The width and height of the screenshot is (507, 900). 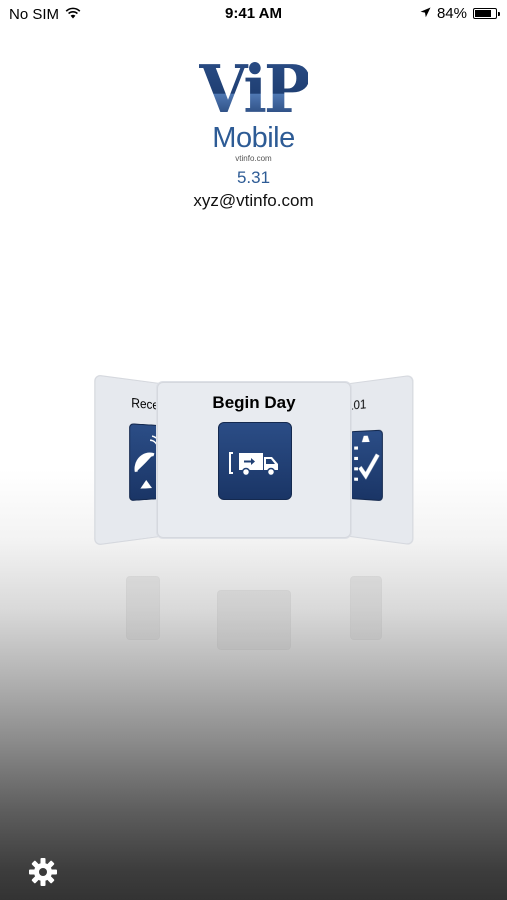 What do you see at coordinates (483, 13) in the screenshot?
I see `battery-level-fill` at bounding box center [483, 13].